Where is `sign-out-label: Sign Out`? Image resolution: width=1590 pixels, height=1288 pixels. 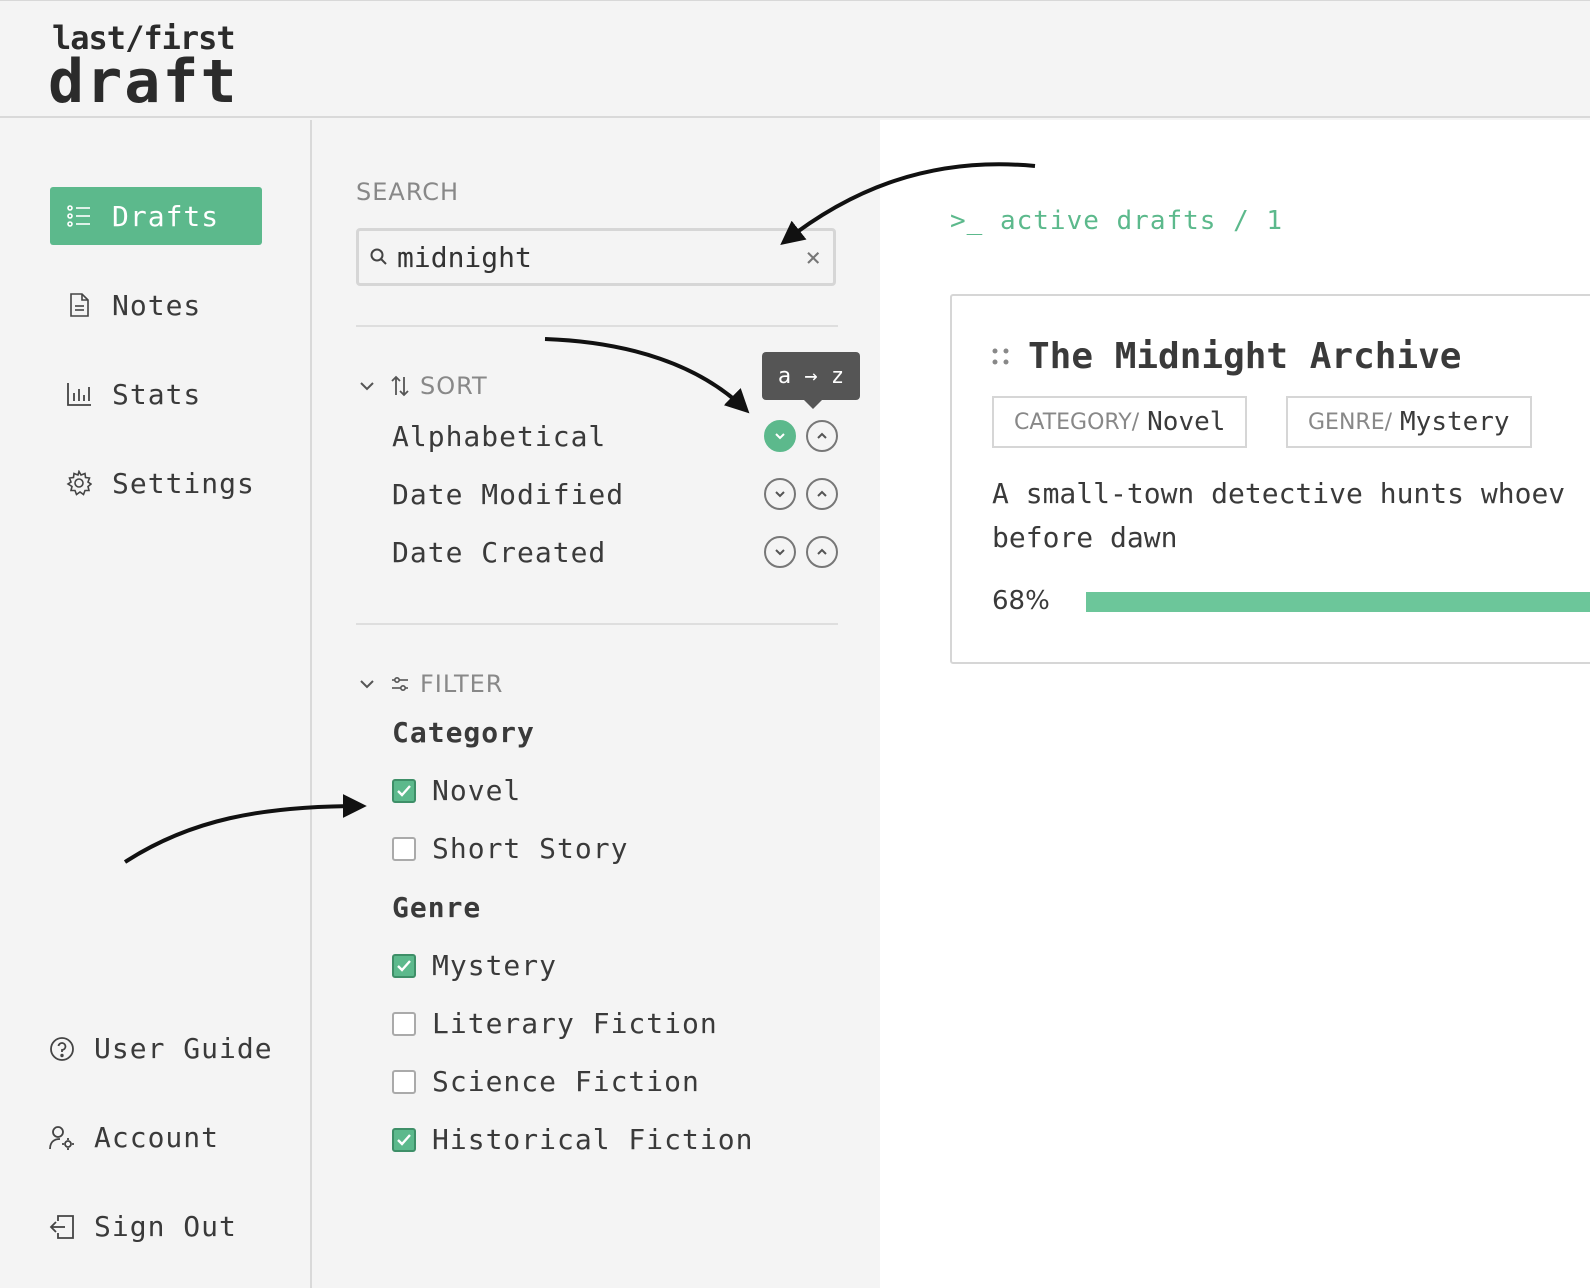
sign-out-label: Sign Out is located at coordinates (165, 1226).